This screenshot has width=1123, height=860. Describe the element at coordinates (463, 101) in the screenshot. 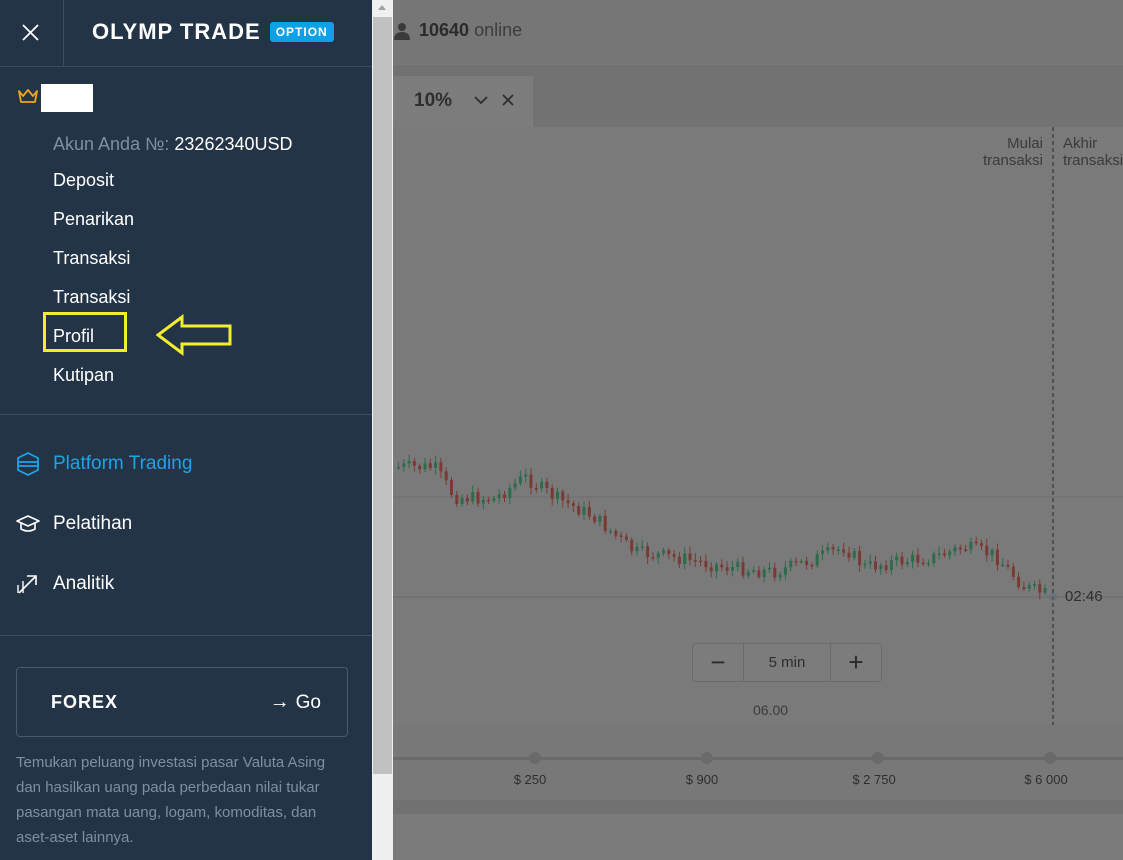

I see `asset-tab: 10%` at that location.